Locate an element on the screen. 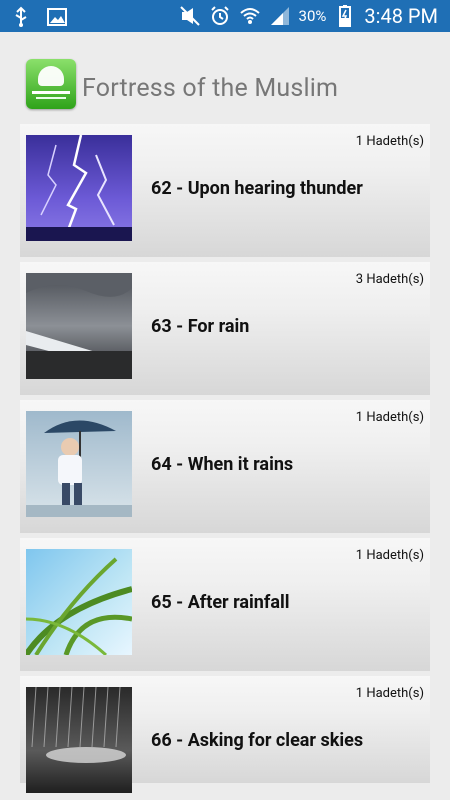  usb-icon is located at coordinates (21, 17).